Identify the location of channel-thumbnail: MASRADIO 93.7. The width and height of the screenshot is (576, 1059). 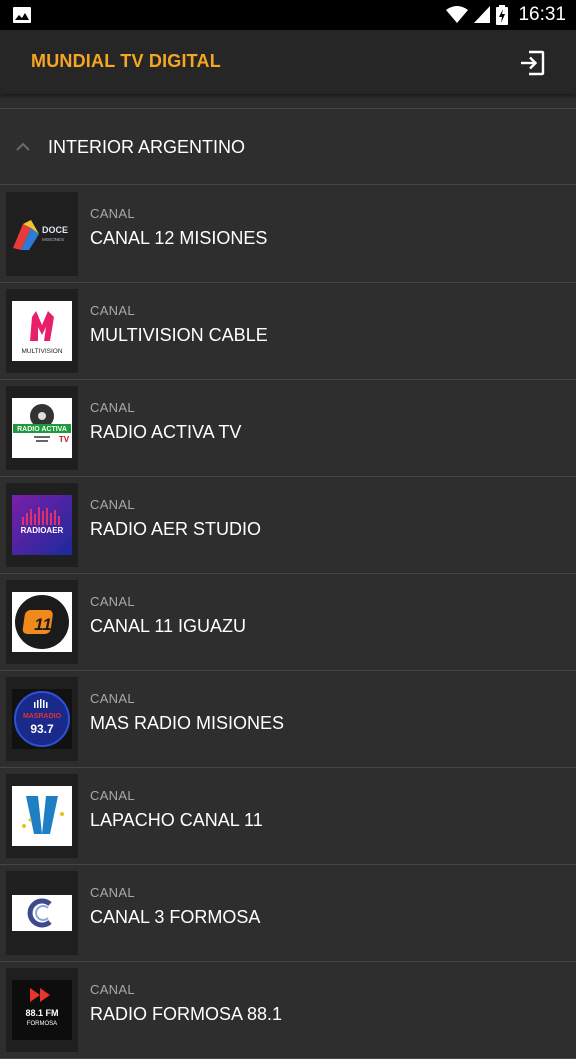
(42, 719).